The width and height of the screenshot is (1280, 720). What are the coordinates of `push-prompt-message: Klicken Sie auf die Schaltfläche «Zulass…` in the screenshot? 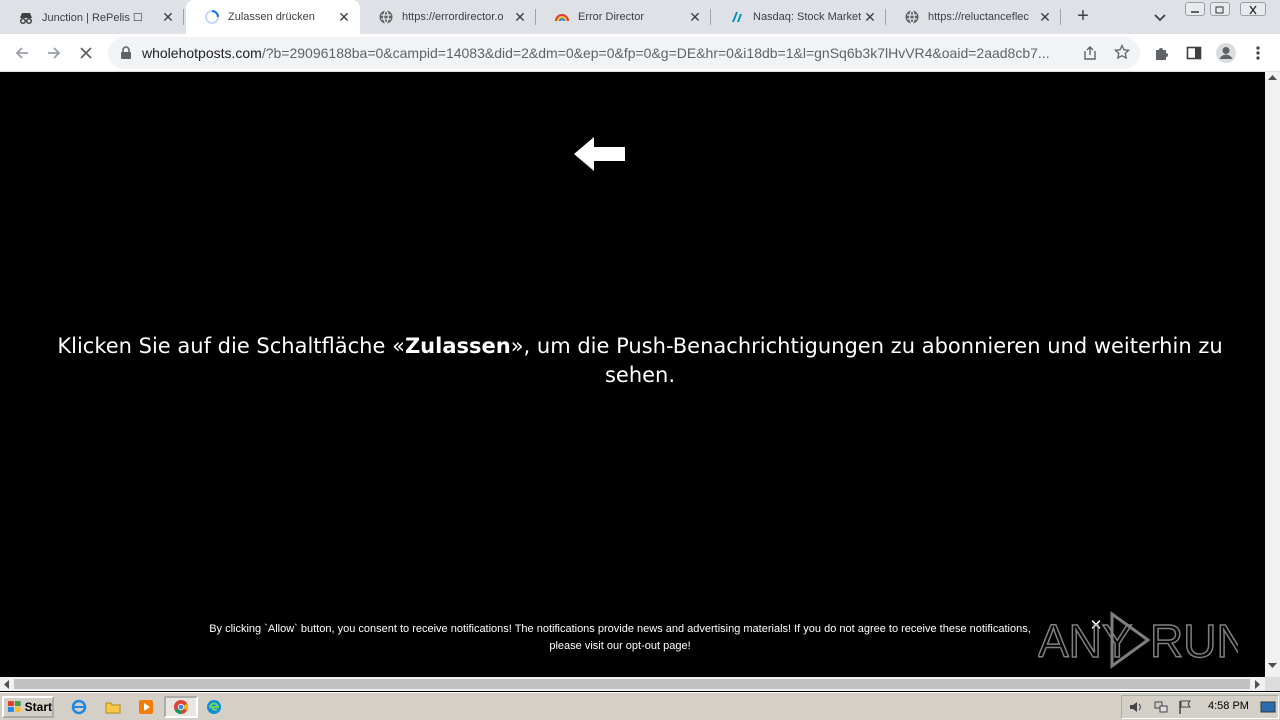 It's located at (640, 361).